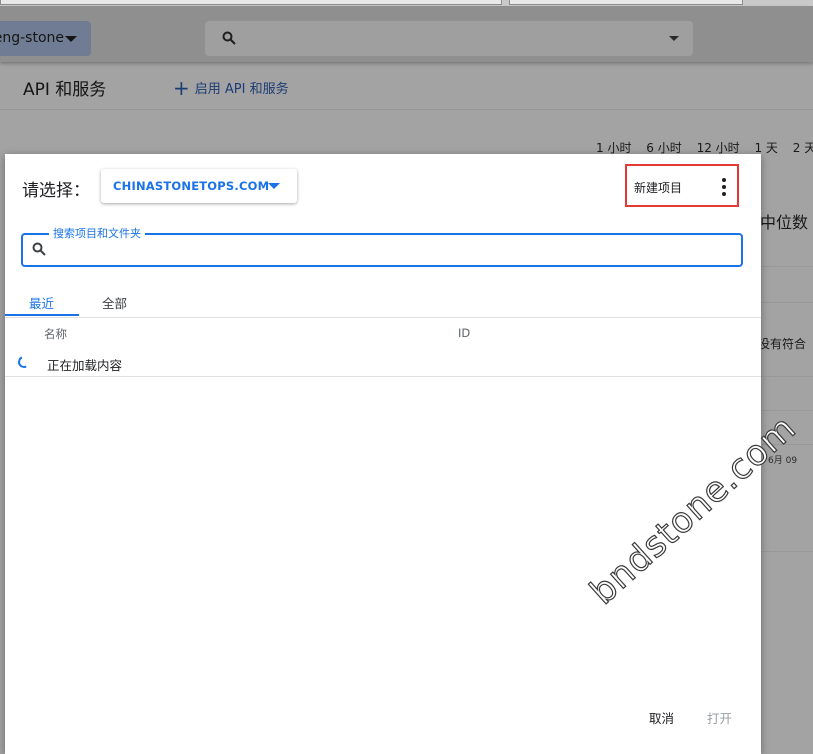 The image size is (813, 754). I want to click on column-header-id: ID, so click(464, 333).